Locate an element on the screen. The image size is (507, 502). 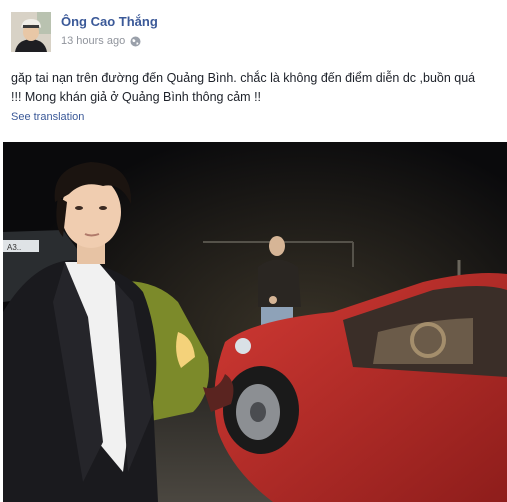
see-translation-link: See translation is located at coordinates (47, 117).